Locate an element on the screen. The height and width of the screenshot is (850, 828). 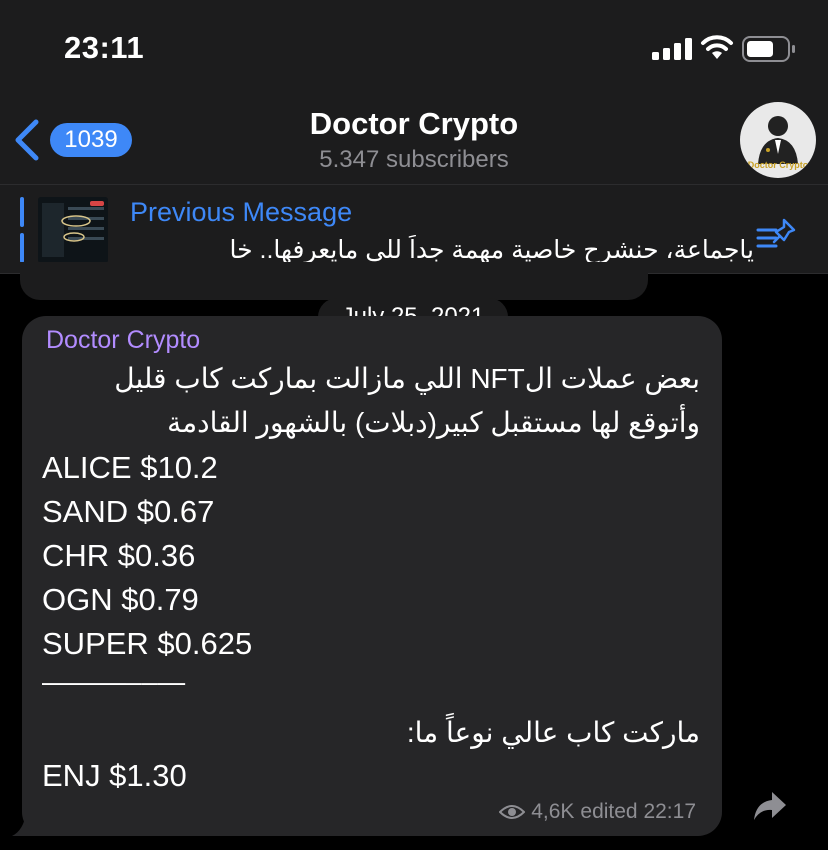
coin-line: SAND $0.67 is located at coordinates (128, 511).